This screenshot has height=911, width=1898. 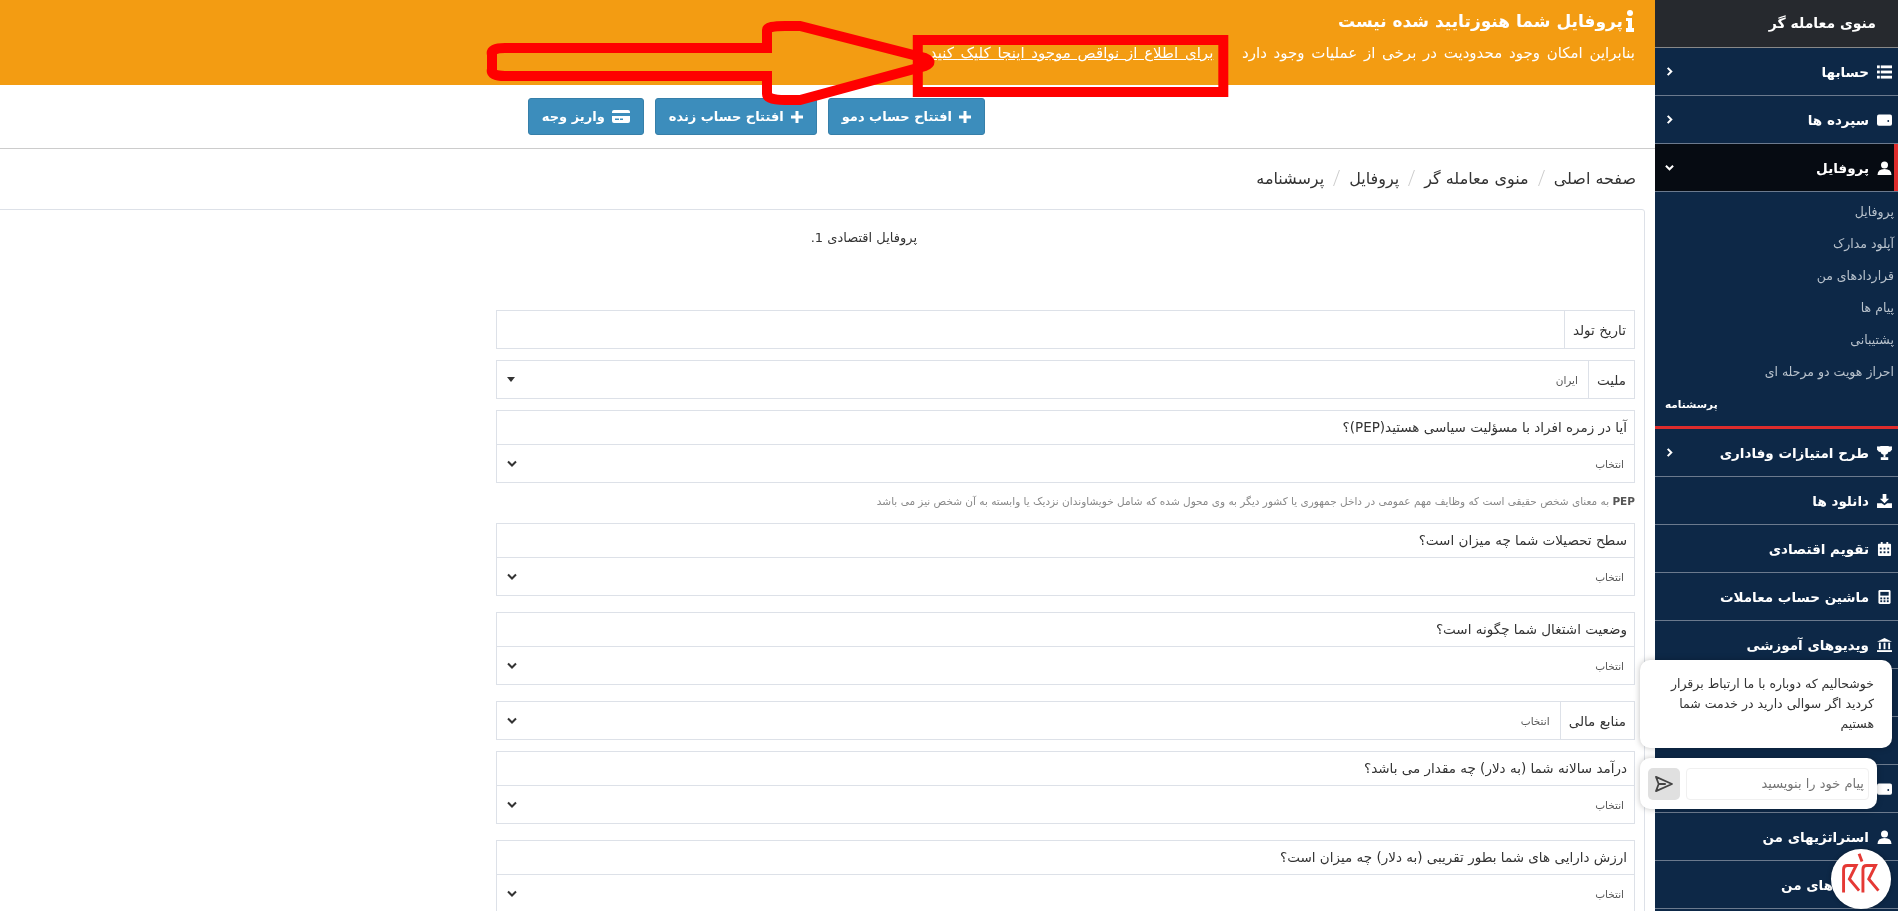 I want to click on section-title: پروفایل اقتصادی 1., so click(x=863, y=239).